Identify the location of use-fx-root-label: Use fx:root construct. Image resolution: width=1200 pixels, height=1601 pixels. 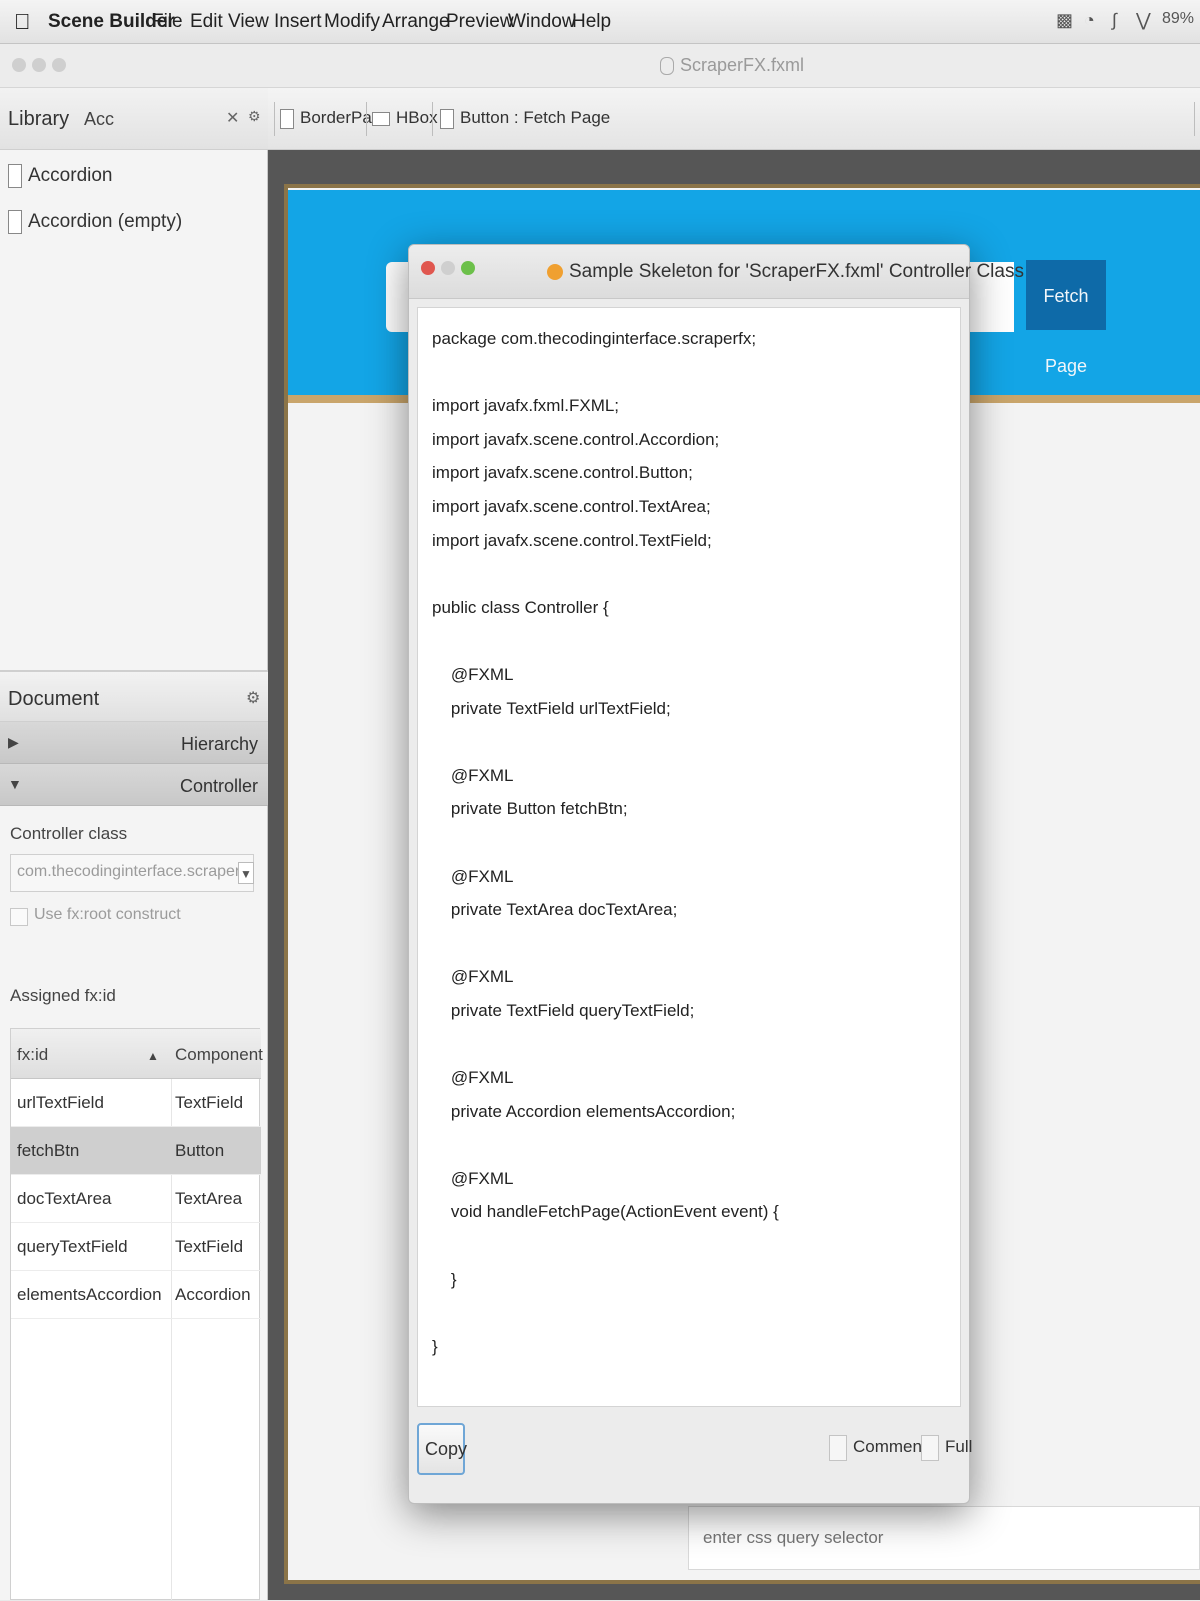
(107, 914).